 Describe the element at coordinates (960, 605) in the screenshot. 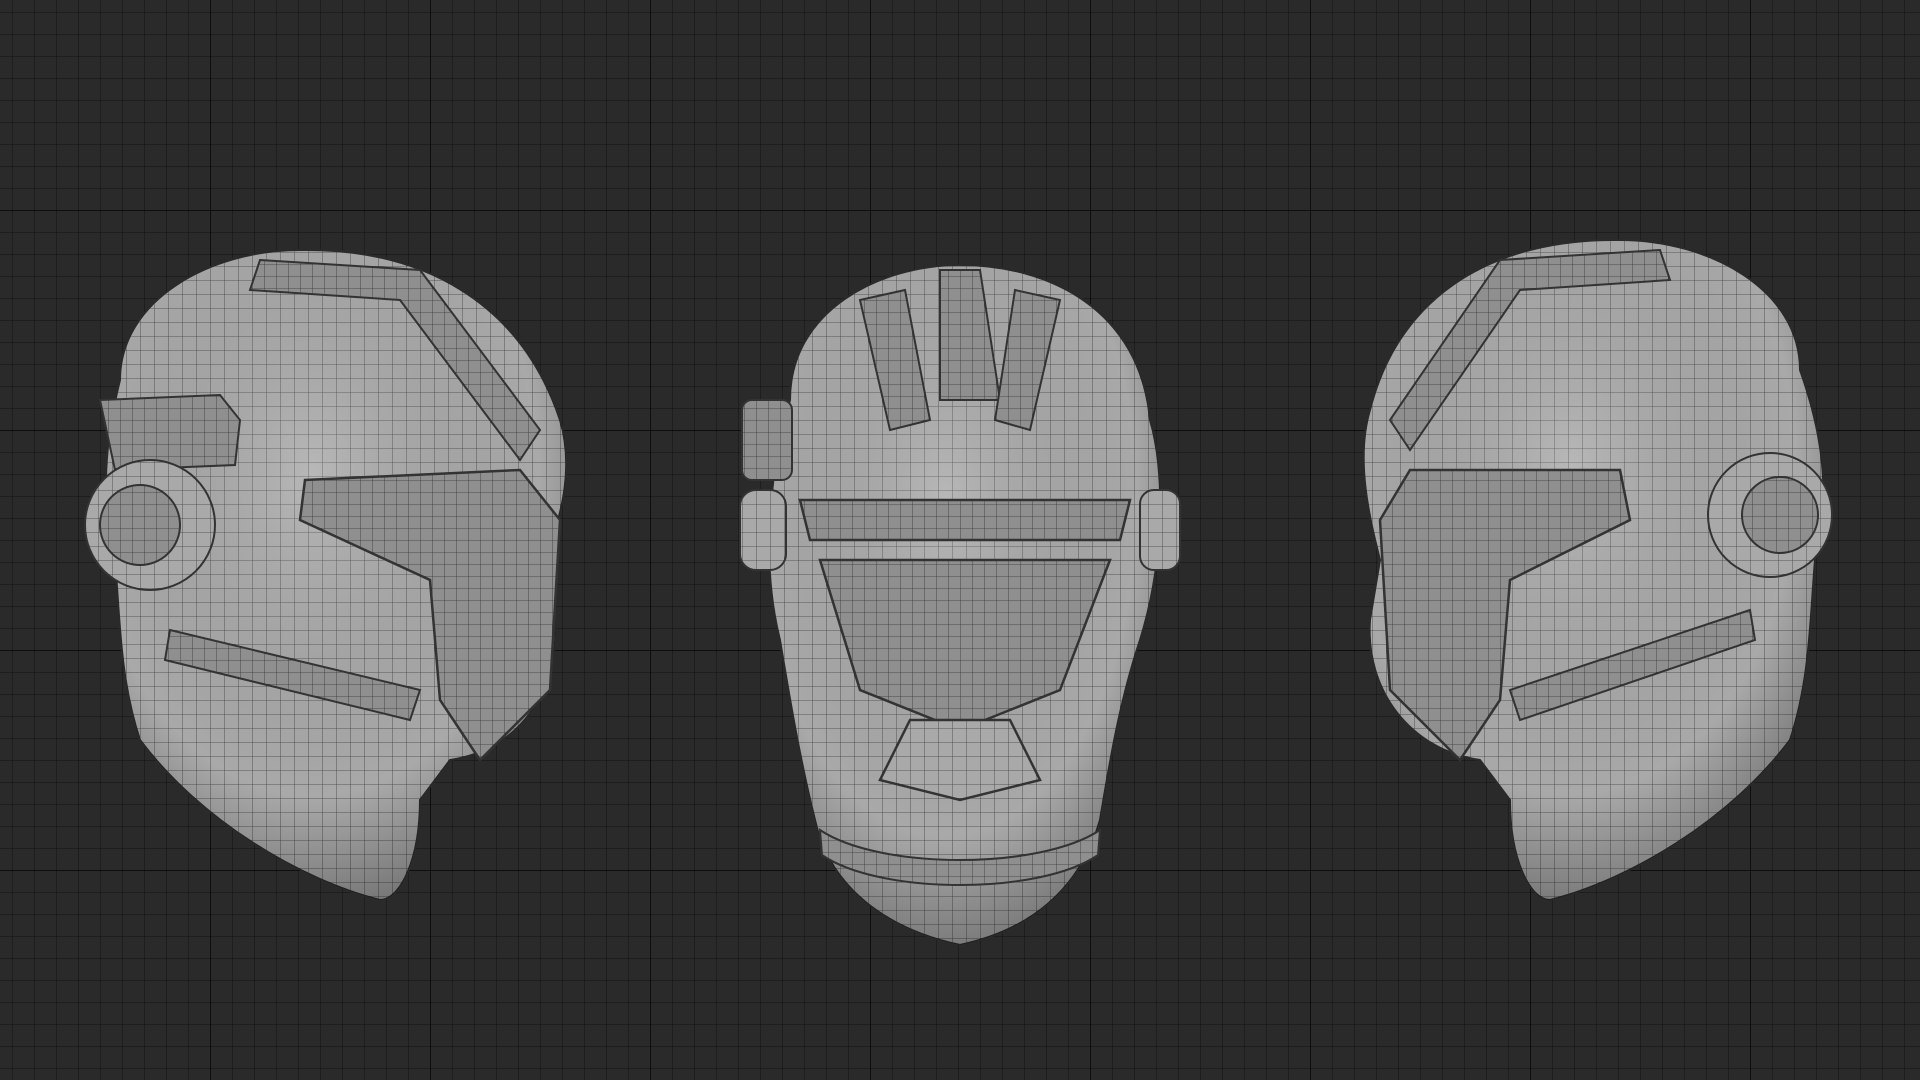

I see `helmet-front-view` at that location.